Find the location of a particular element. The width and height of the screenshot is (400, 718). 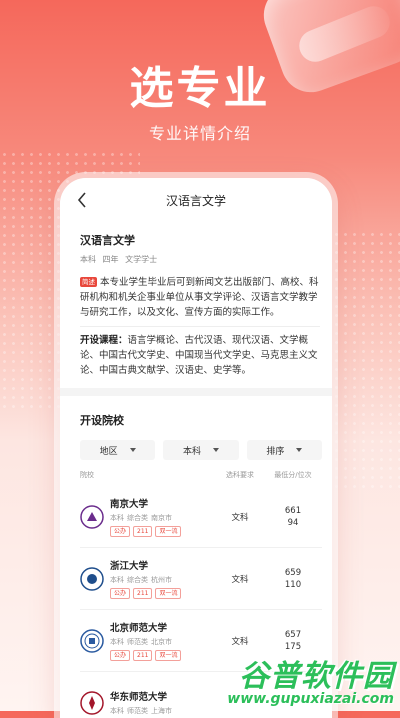

courses-label: 开设课程： is located at coordinates (104, 340).